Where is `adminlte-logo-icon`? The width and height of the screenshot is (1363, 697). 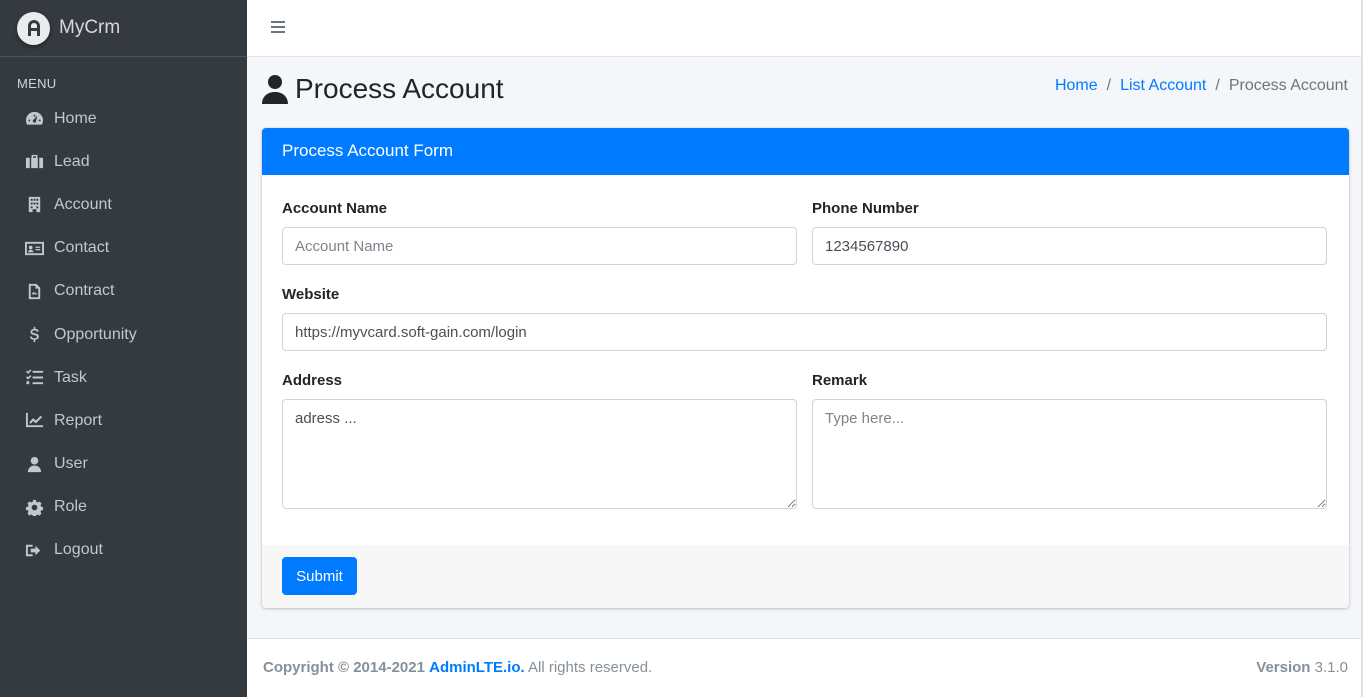 adminlte-logo-icon is located at coordinates (33, 28).